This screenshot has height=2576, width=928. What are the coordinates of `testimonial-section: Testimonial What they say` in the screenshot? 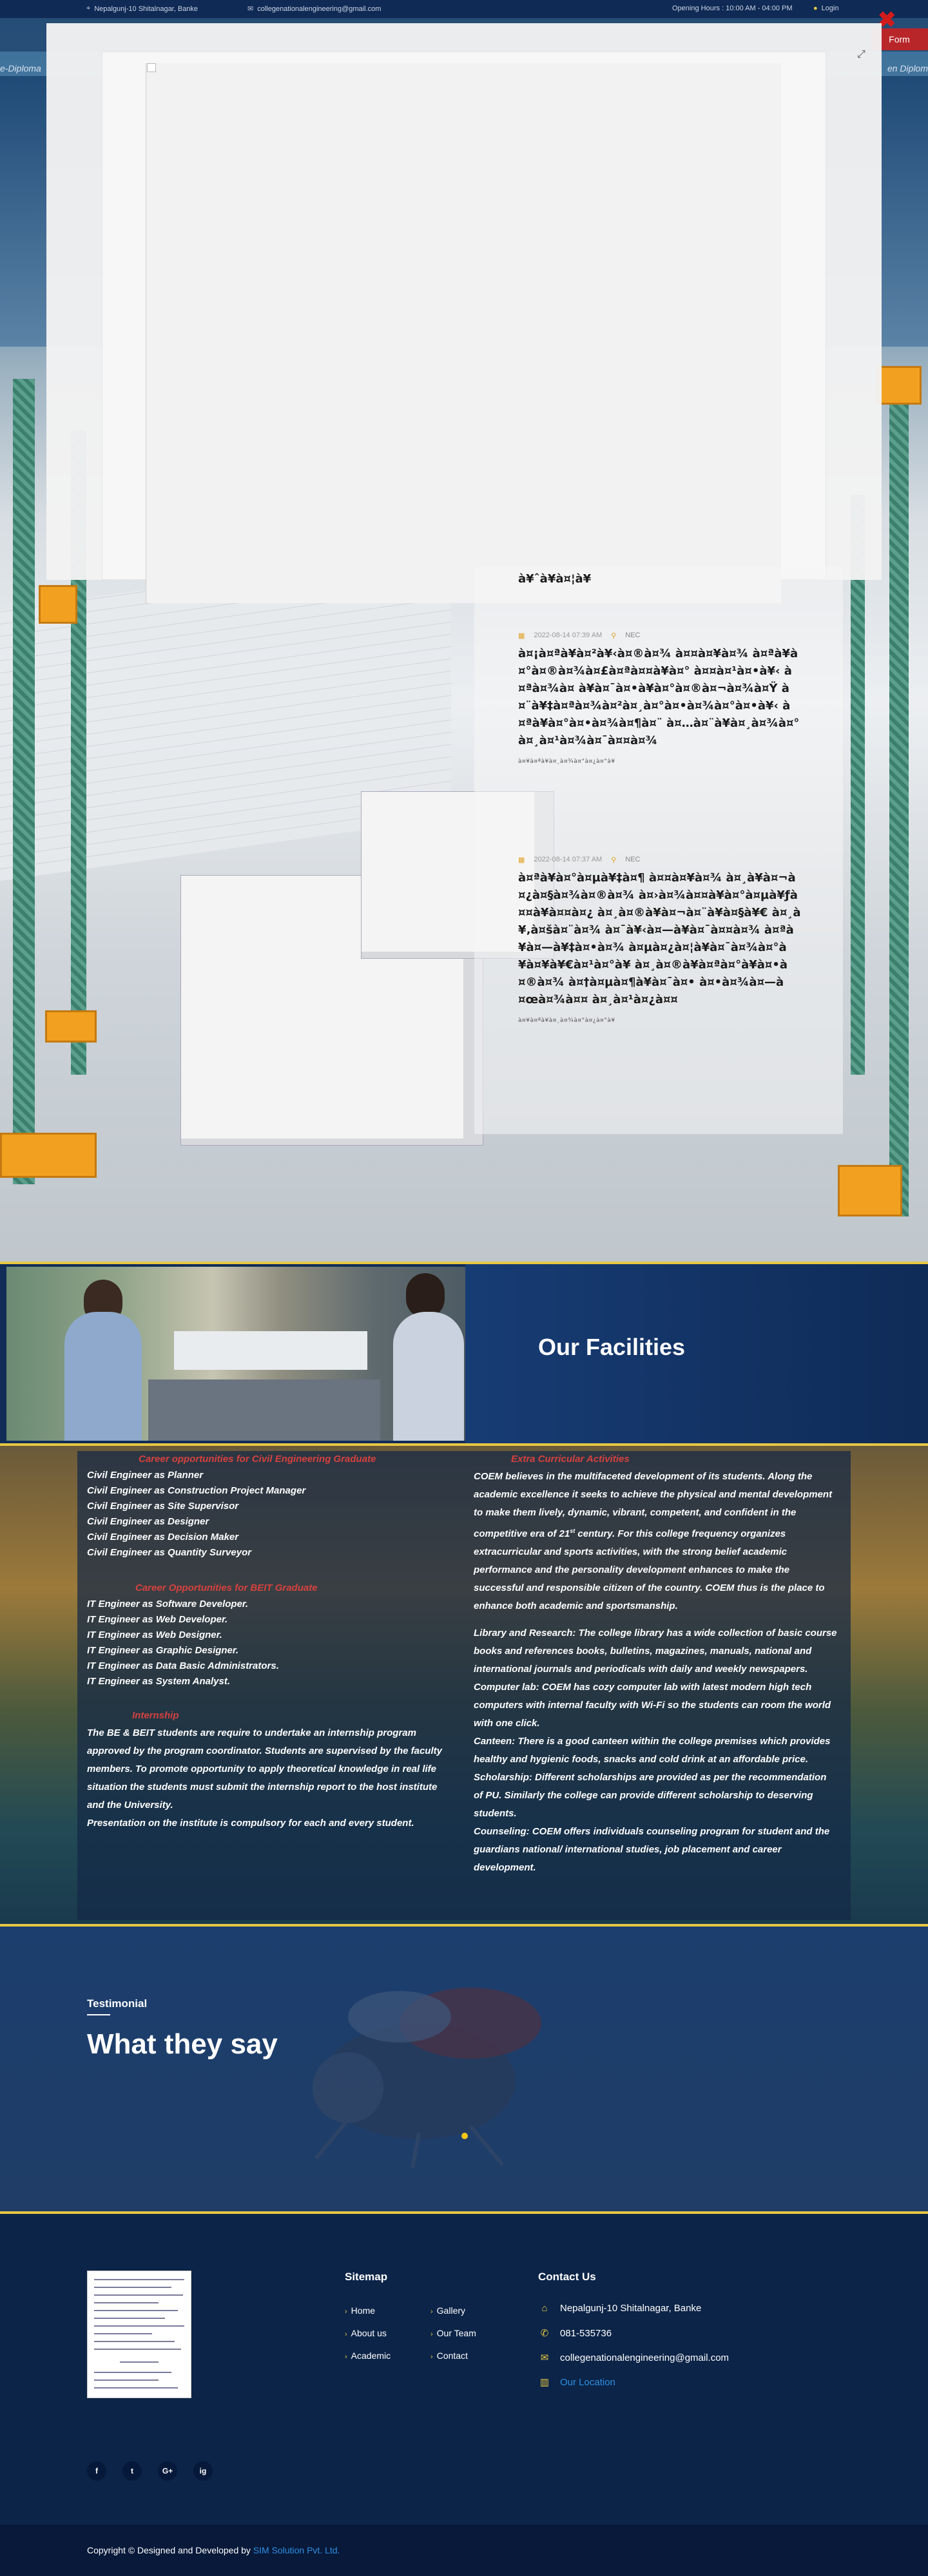 It's located at (464, 2069).